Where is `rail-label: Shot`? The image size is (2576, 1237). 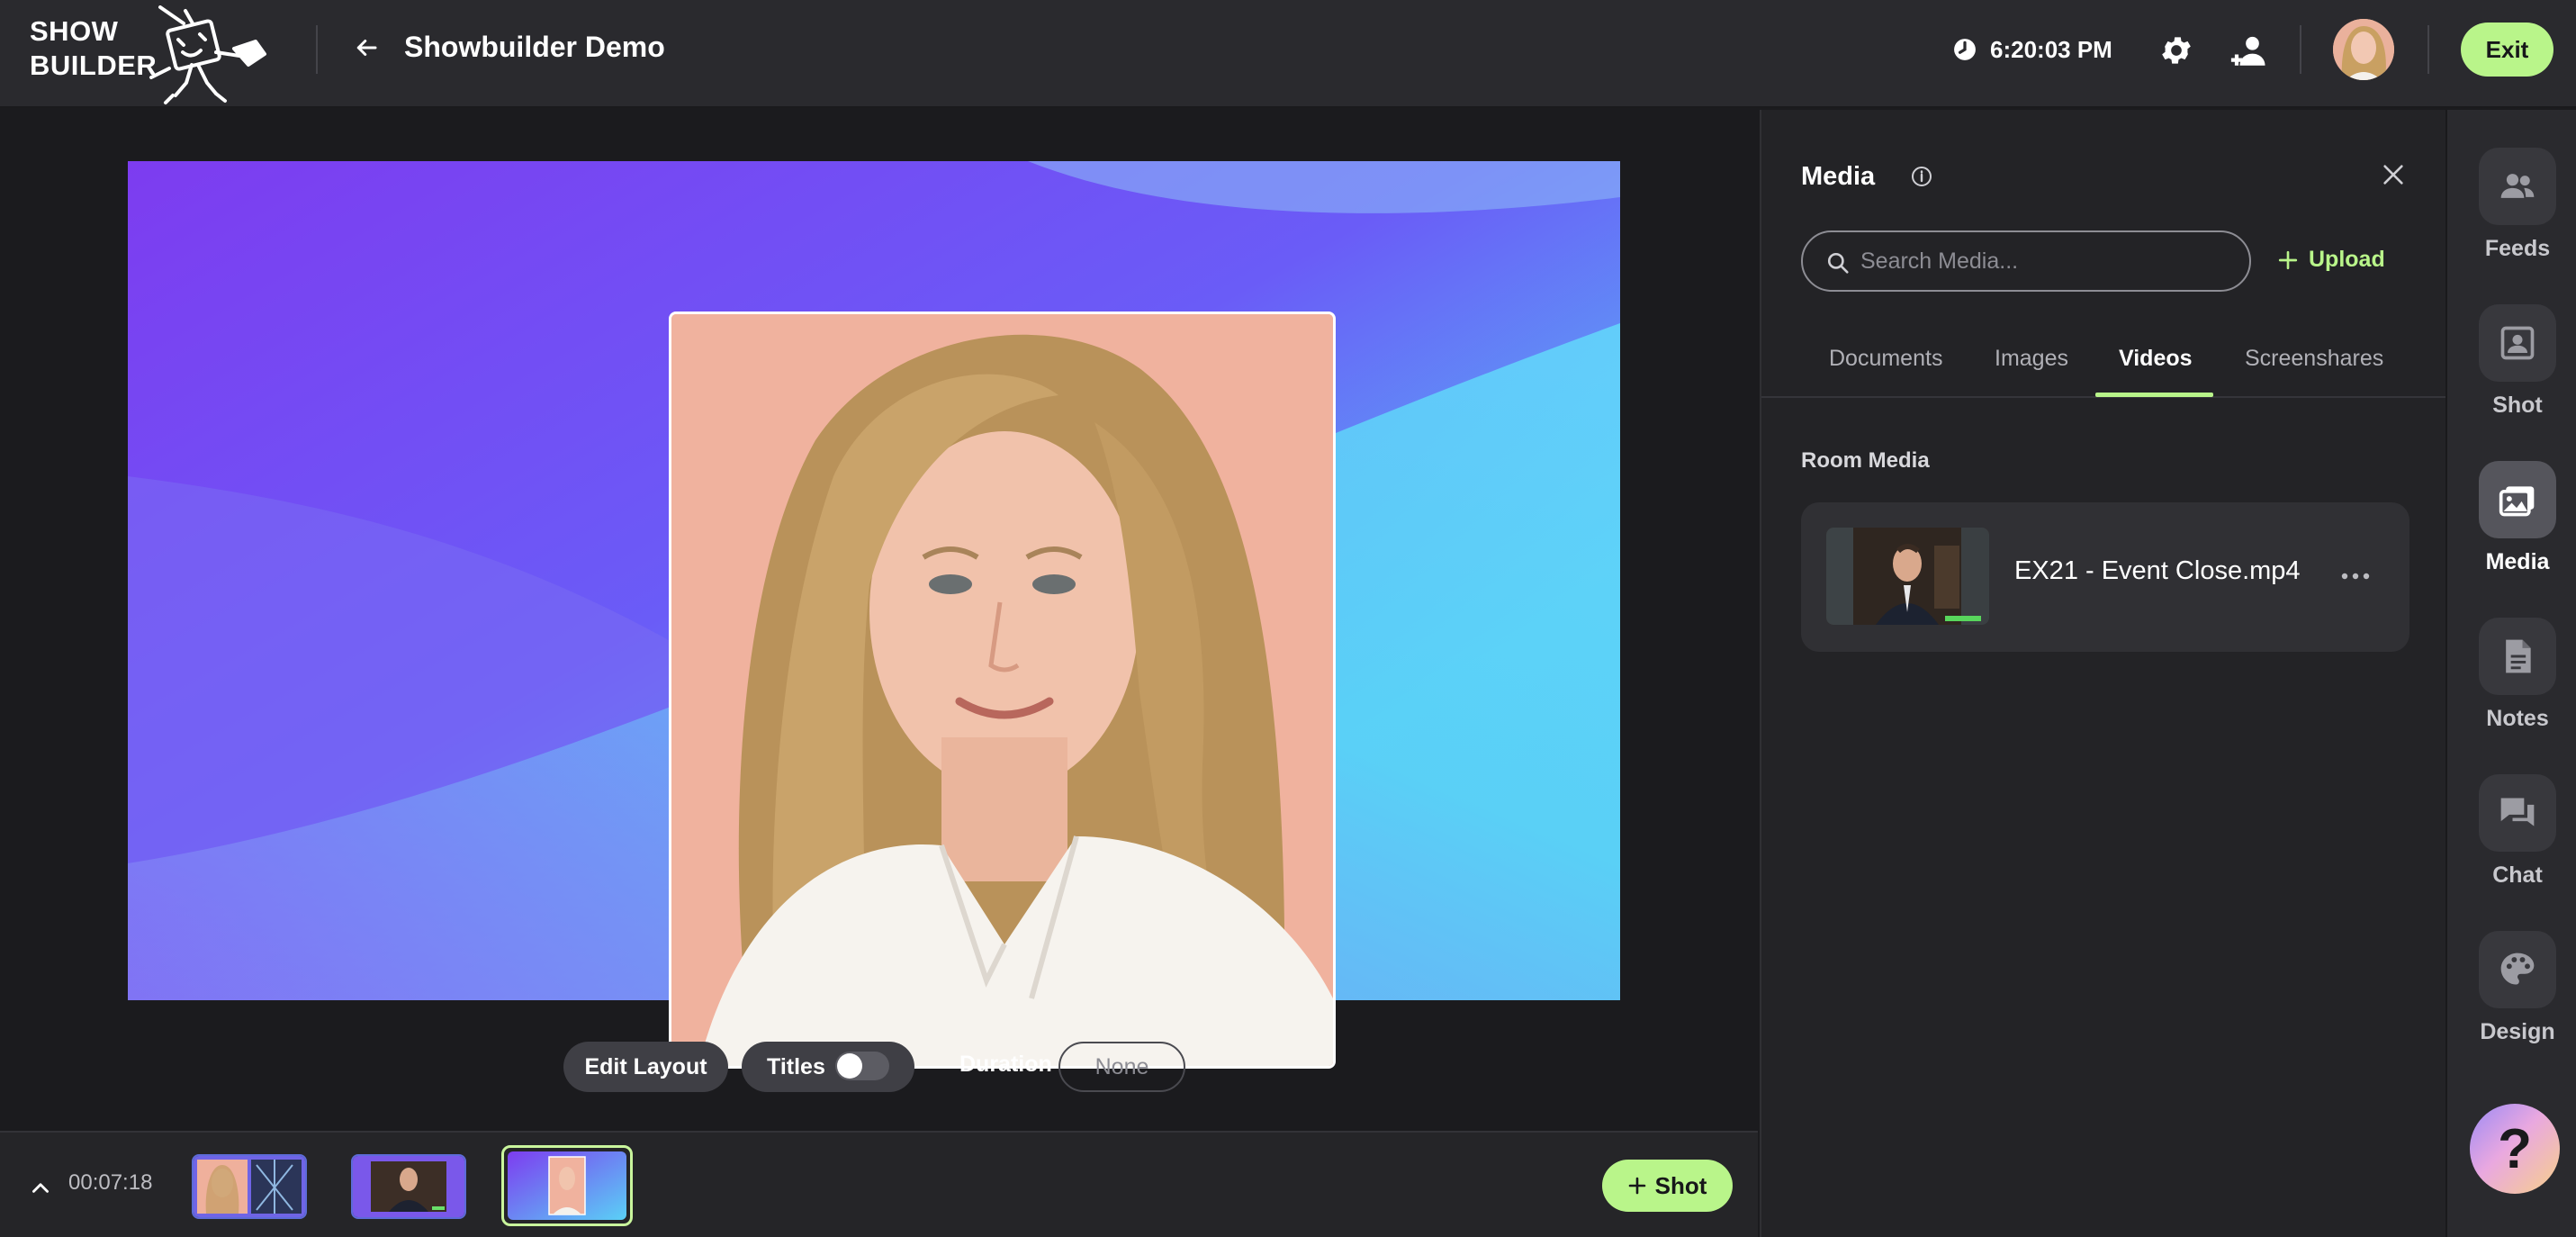 rail-label: Shot is located at coordinates (2517, 405).